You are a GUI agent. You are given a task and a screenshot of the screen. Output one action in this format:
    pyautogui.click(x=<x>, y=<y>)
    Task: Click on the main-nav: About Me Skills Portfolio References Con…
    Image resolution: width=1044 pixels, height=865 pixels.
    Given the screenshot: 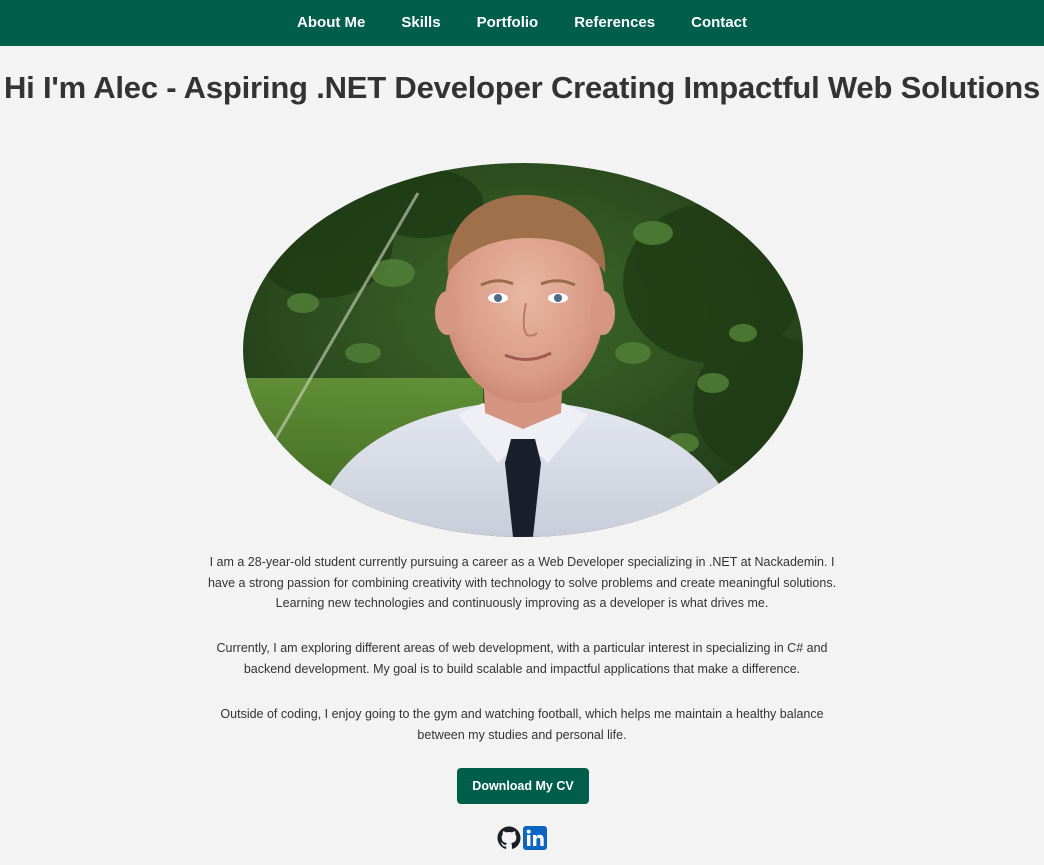 What is the action you would take?
    pyautogui.click(x=522, y=23)
    